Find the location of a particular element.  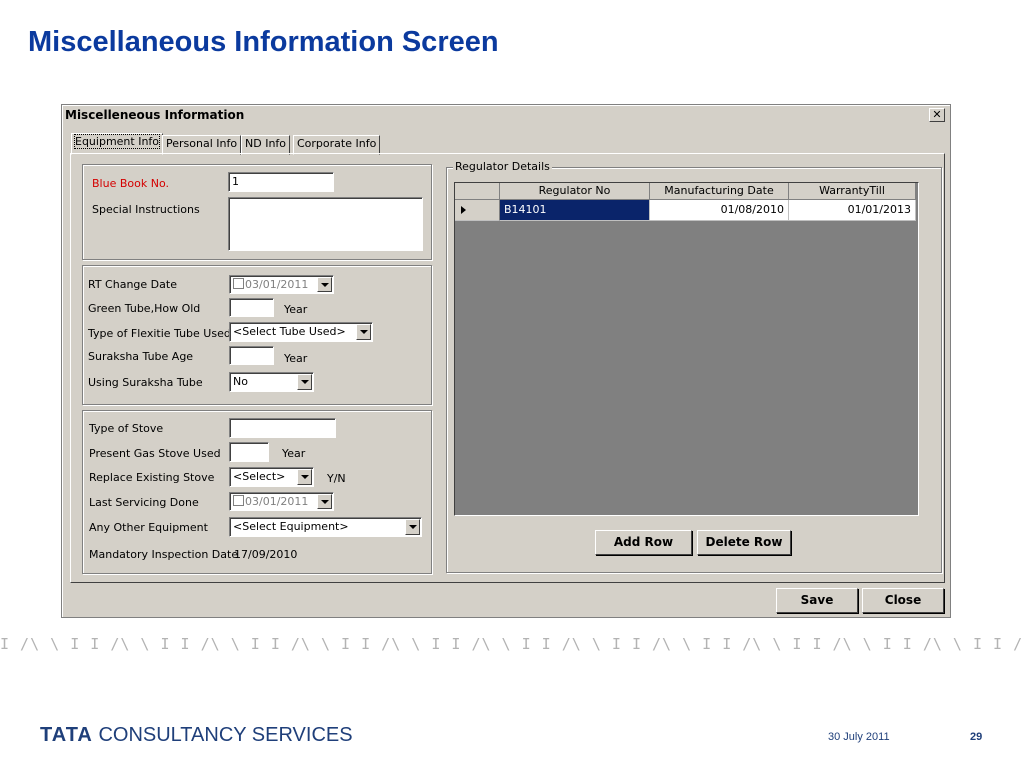

flexitie-tube-select: <Select Tube Used> is located at coordinates (301, 332).